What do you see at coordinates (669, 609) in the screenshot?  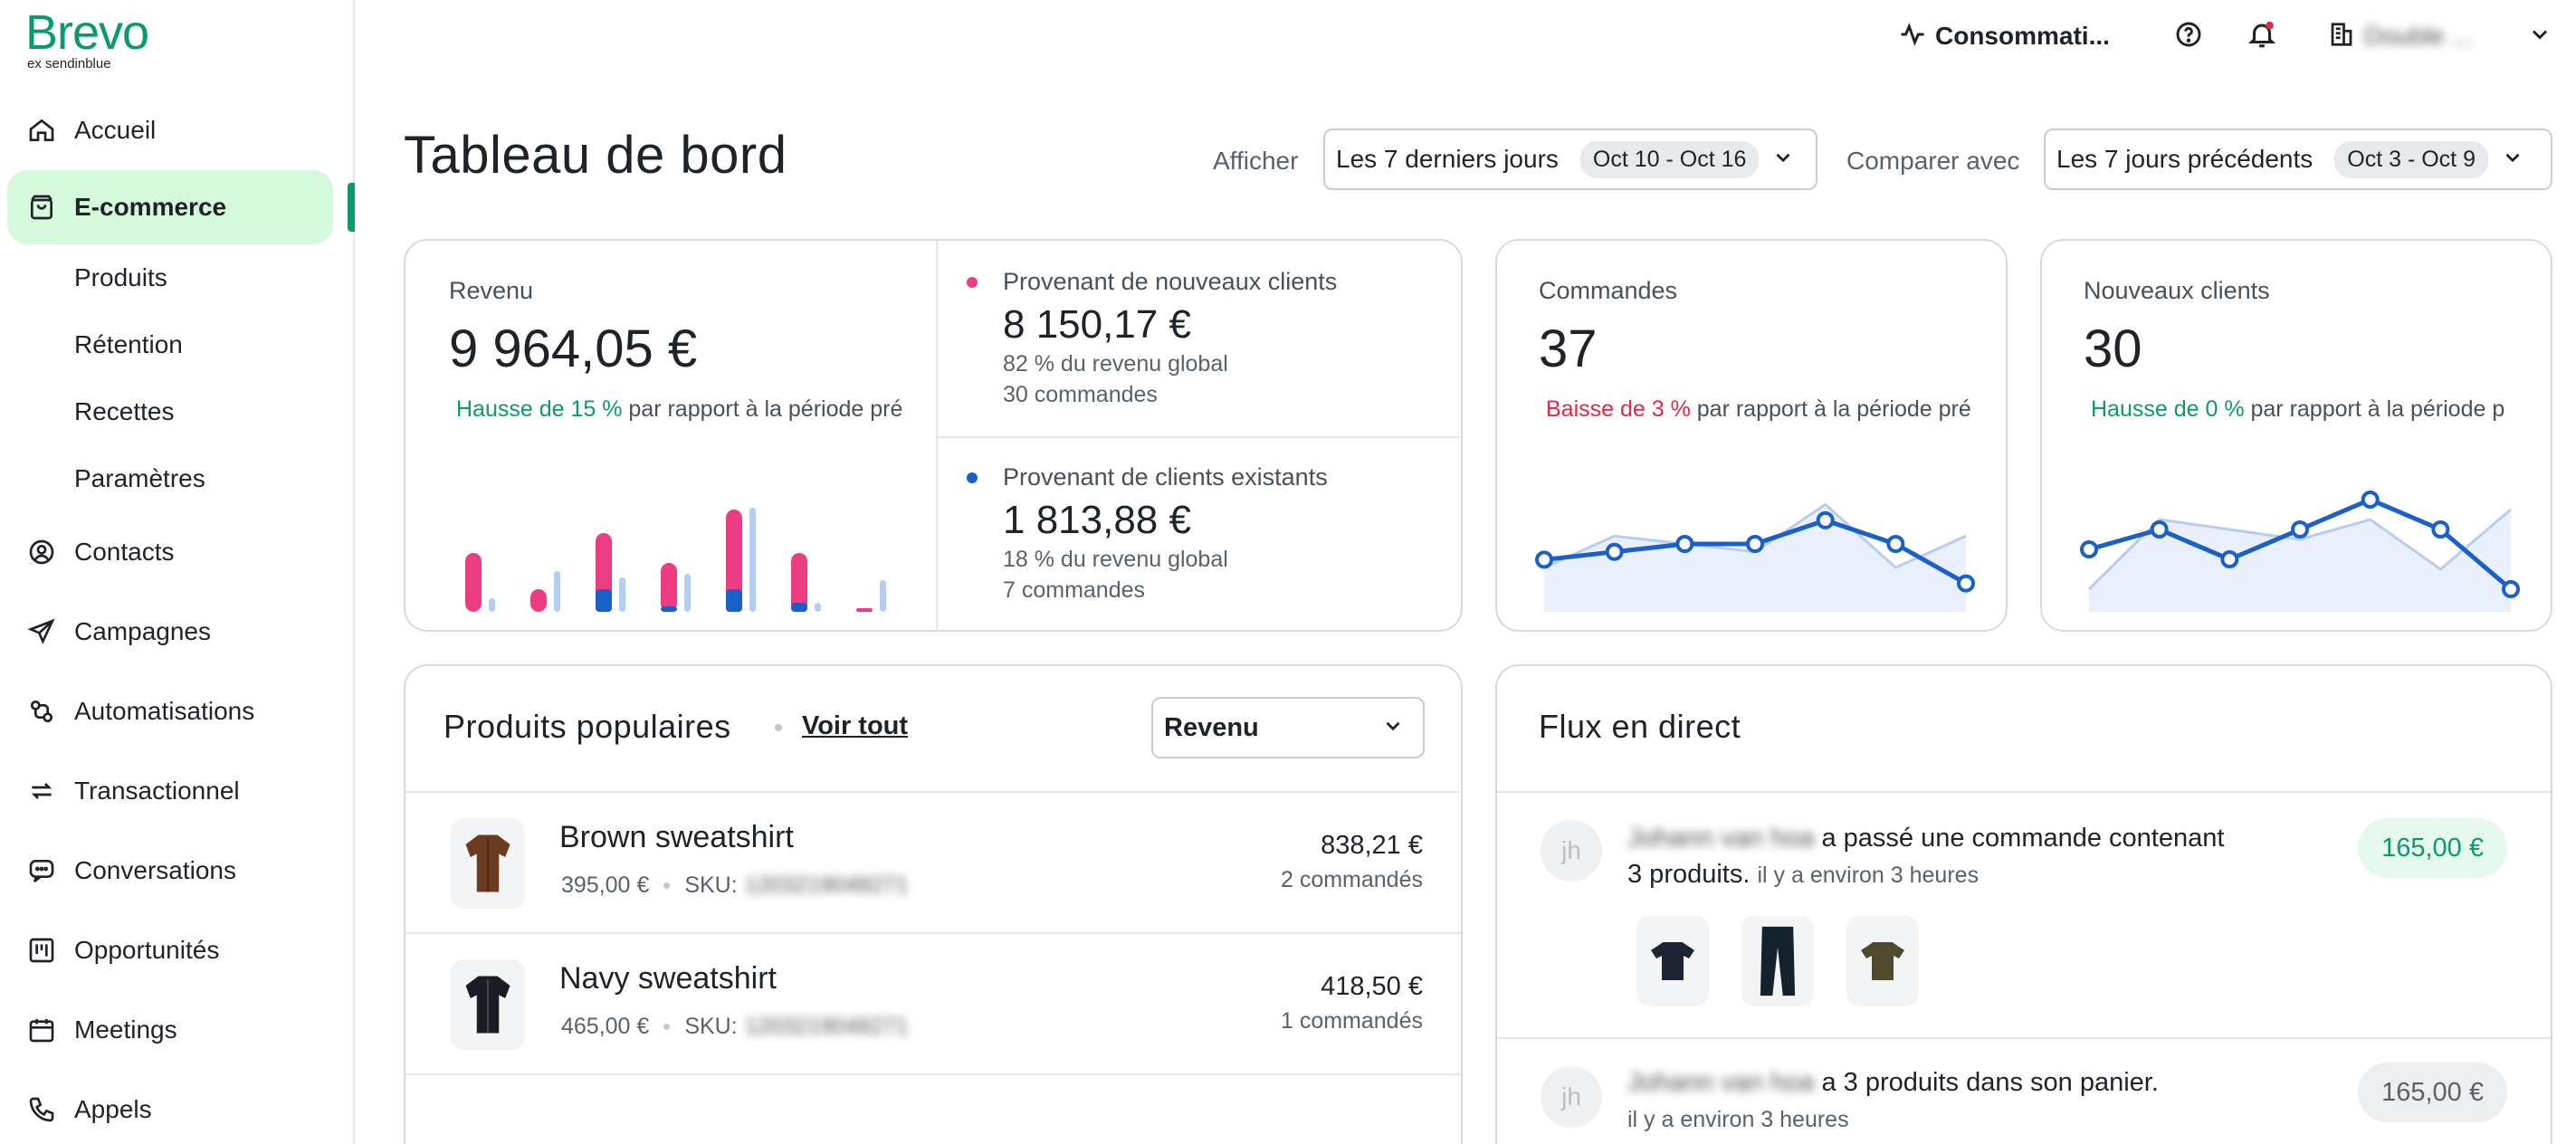 I see `bar-existing-clients` at bounding box center [669, 609].